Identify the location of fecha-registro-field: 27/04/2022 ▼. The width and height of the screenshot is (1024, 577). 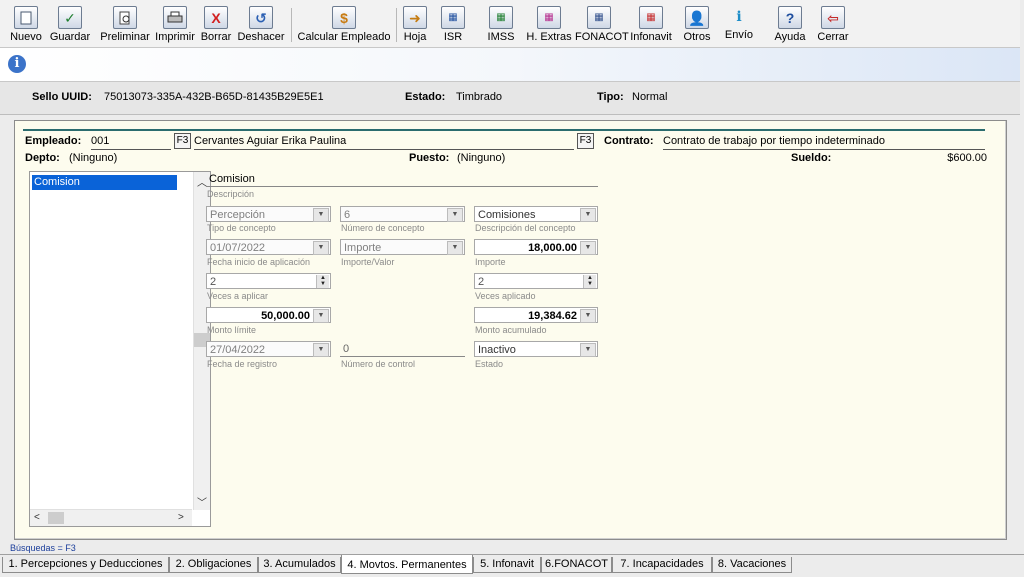
(268, 349).